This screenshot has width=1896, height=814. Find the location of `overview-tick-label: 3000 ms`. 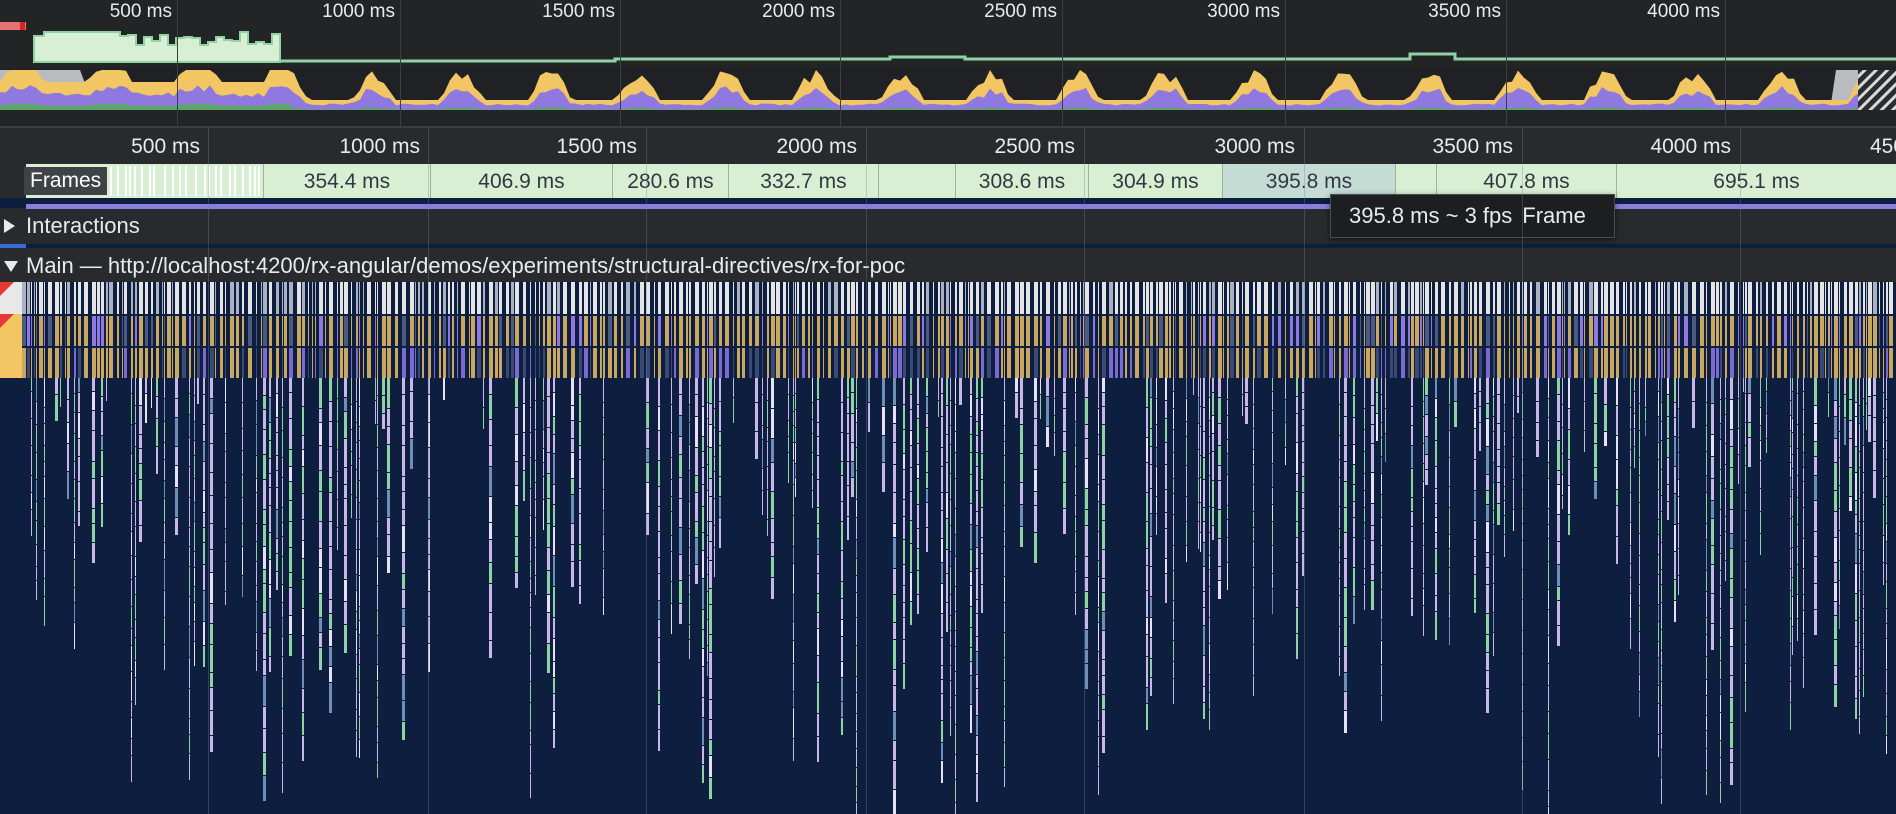

overview-tick-label: 3000 ms is located at coordinates (1243, 11).